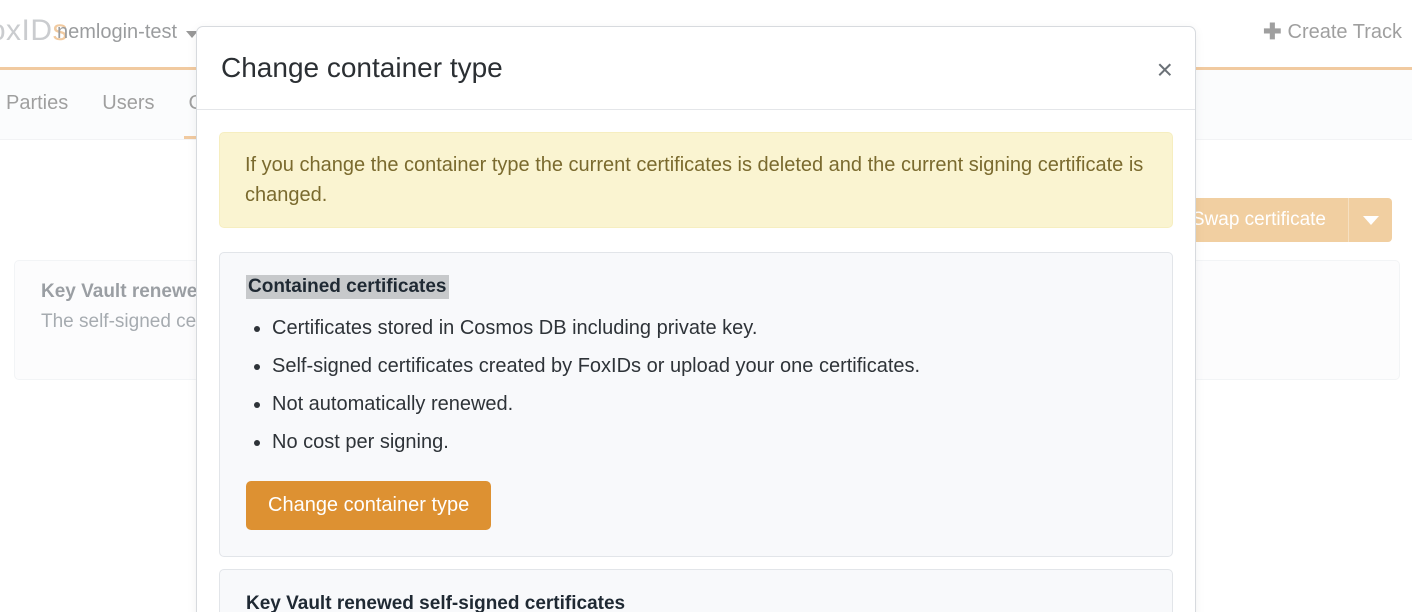  What do you see at coordinates (347, 287) in the screenshot?
I see `contained-certificates-heading: Contained certificates` at bounding box center [347, 287].